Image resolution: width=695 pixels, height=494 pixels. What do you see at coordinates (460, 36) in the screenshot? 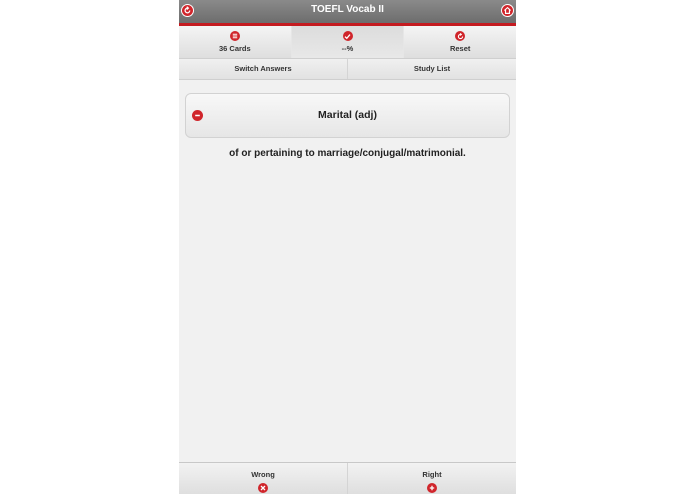
I see `refresh-icon` at bounding box center [460, 36].